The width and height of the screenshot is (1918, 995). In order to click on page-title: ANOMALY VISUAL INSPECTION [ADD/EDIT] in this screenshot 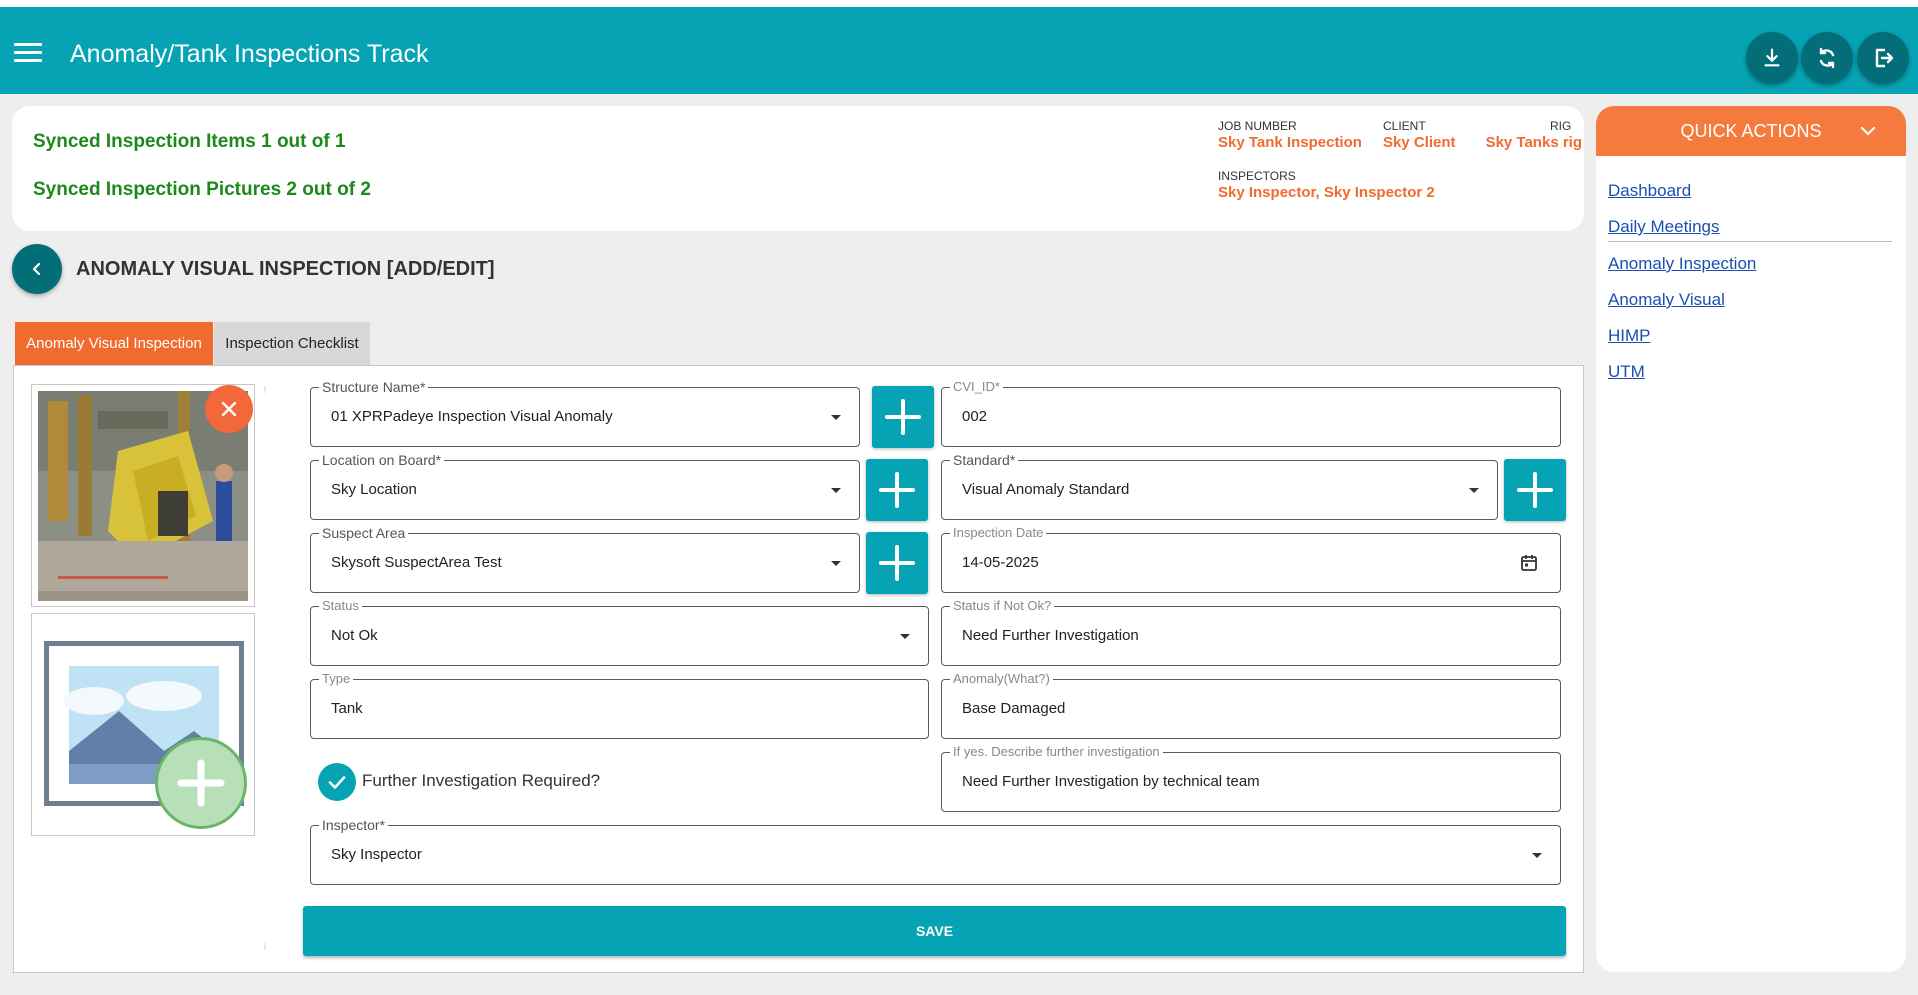, I will do `click(285, 269)`.